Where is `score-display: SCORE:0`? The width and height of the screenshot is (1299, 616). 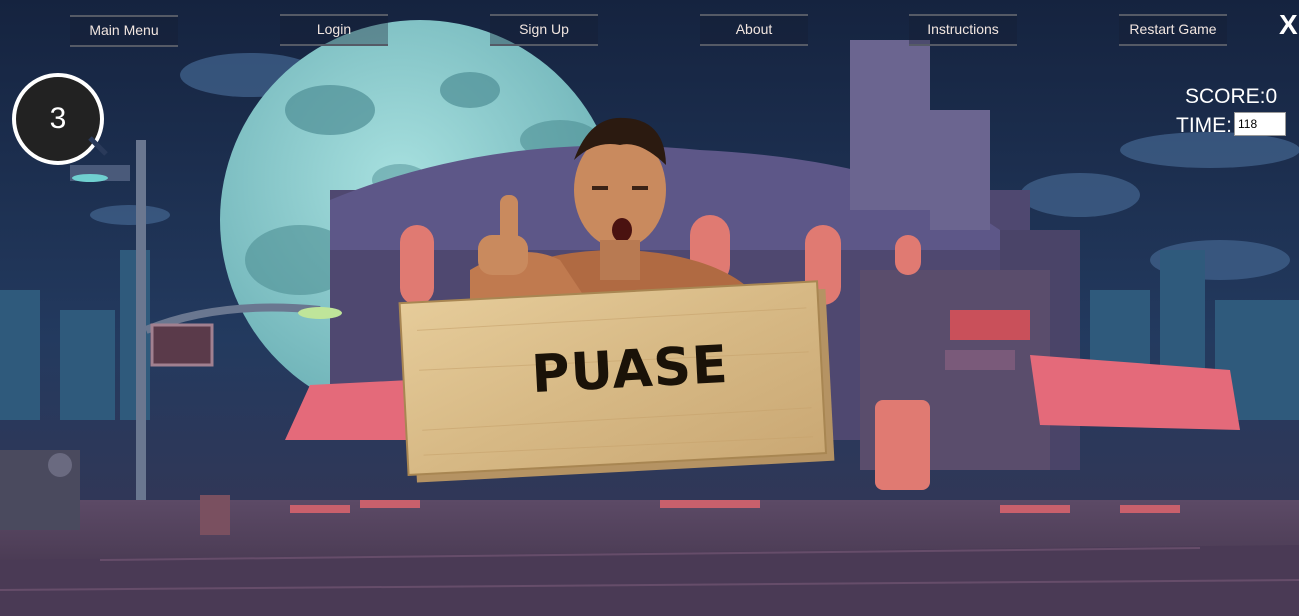 score-display: SCORE:0 is located at coordinates (1231, 96).